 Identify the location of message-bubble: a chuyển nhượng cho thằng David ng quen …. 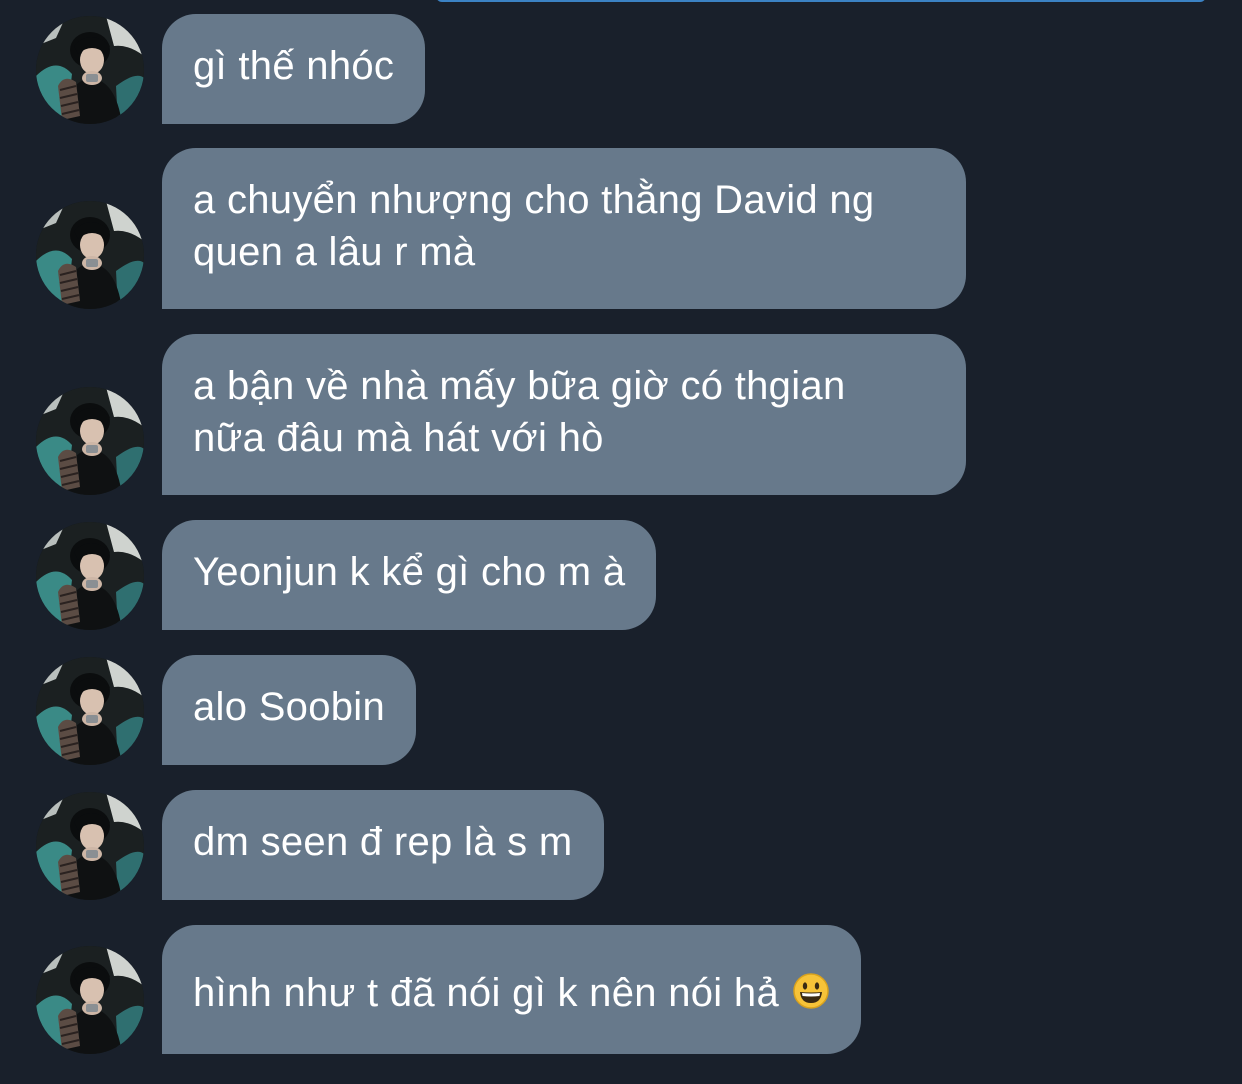
(564, 228).